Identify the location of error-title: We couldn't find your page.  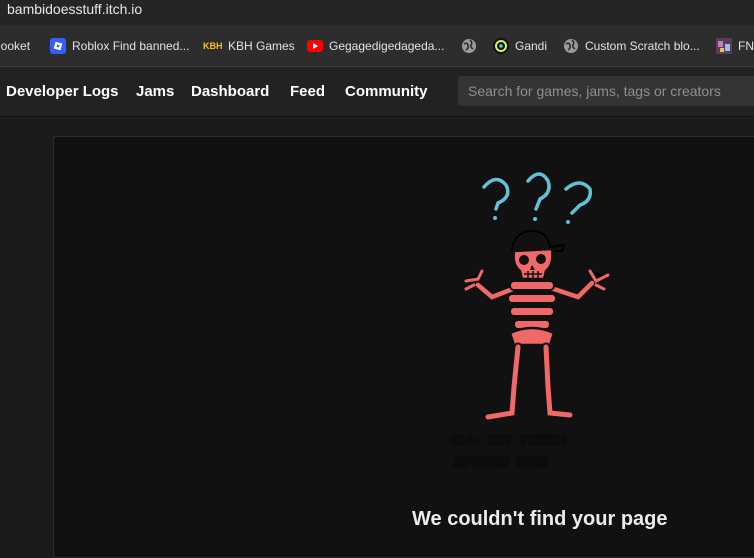
(540, 519).